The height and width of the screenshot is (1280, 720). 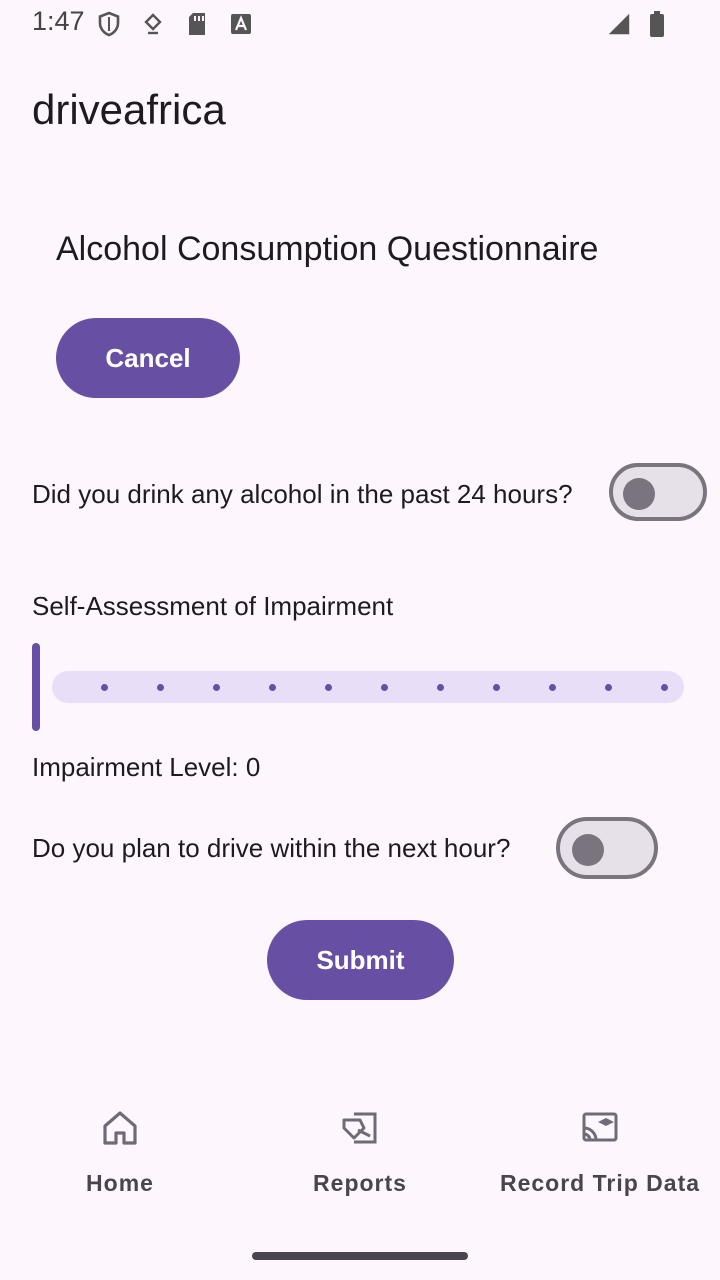 I want to click on submit-button: Submit, so click(x=360, y=960).